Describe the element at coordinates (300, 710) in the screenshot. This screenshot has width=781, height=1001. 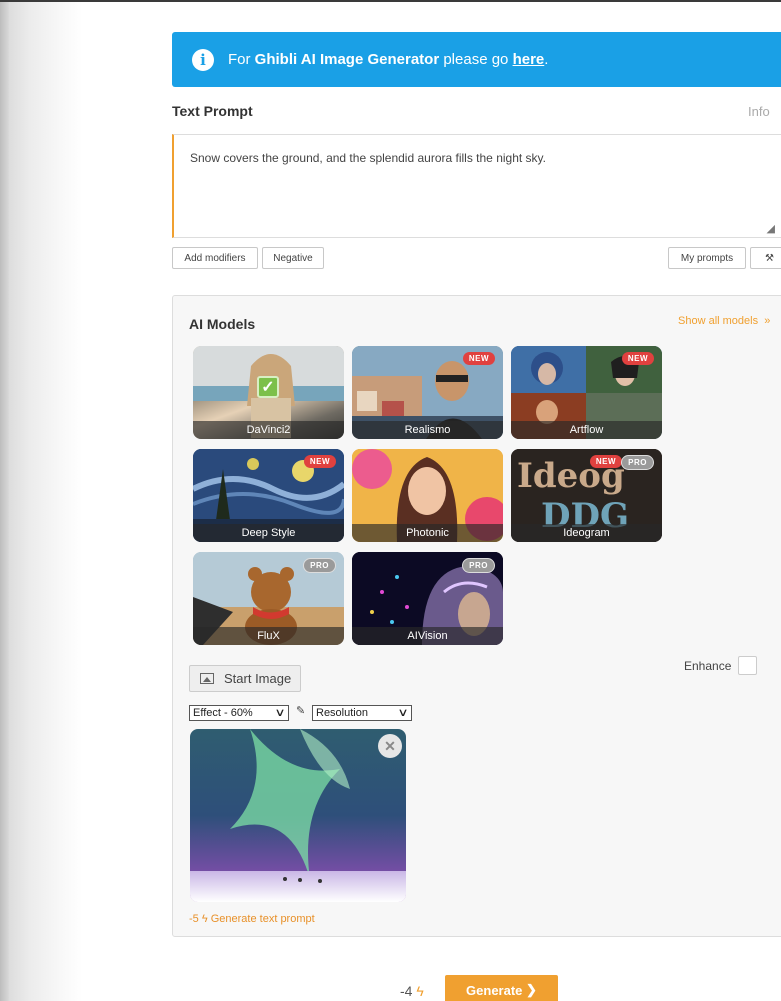
I see `pencil-icon: ✎` at that location.